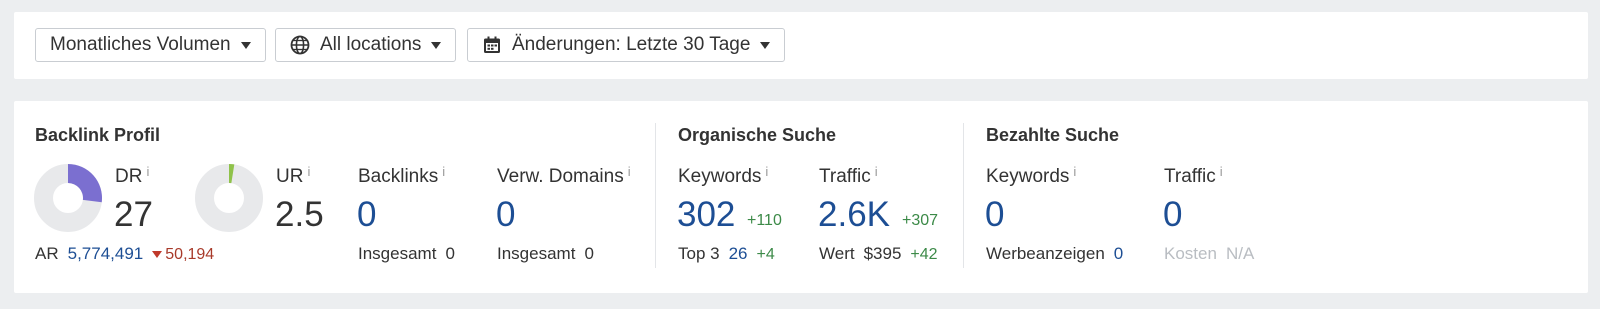 The height and width of the screenshot is (309, 1600). I want to click on changes-dropdown-label: Änderungen: Letzte 30 Tage, so click(631, 44).